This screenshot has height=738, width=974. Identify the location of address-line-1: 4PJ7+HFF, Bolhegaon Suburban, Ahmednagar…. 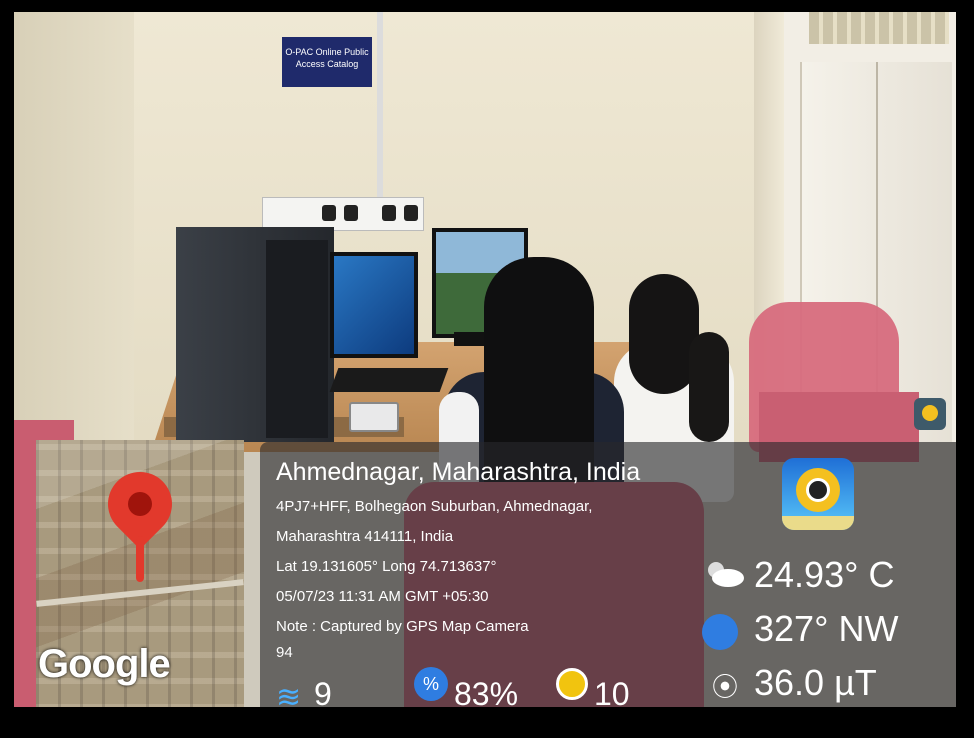
(434, 506).